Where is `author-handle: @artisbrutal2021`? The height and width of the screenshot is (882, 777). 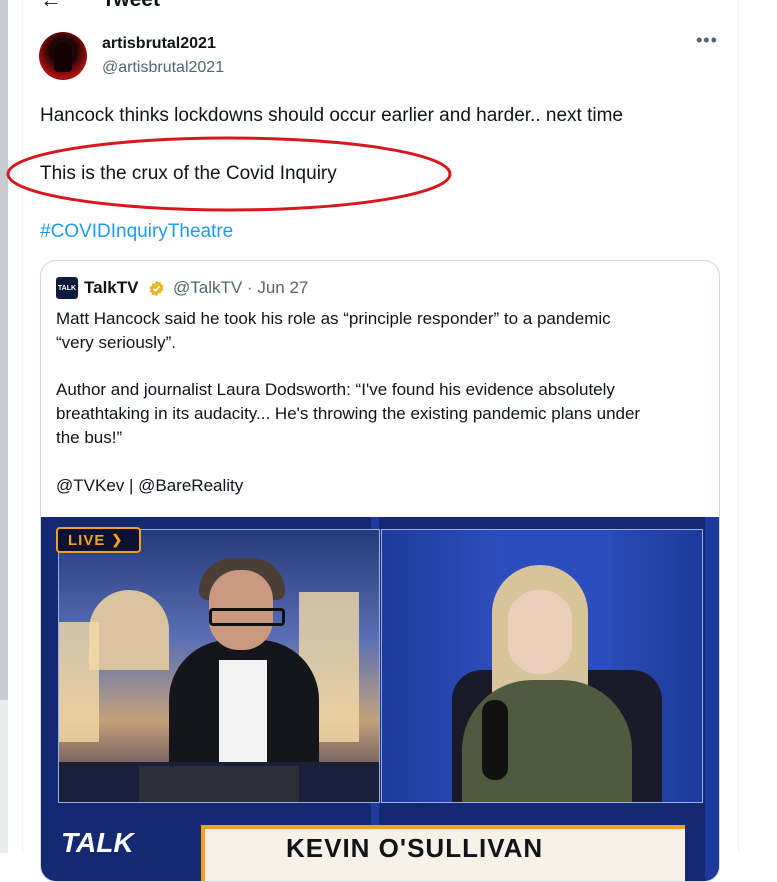
author-handle: @artisbrutal2021 is located at coordinates (163, 68).